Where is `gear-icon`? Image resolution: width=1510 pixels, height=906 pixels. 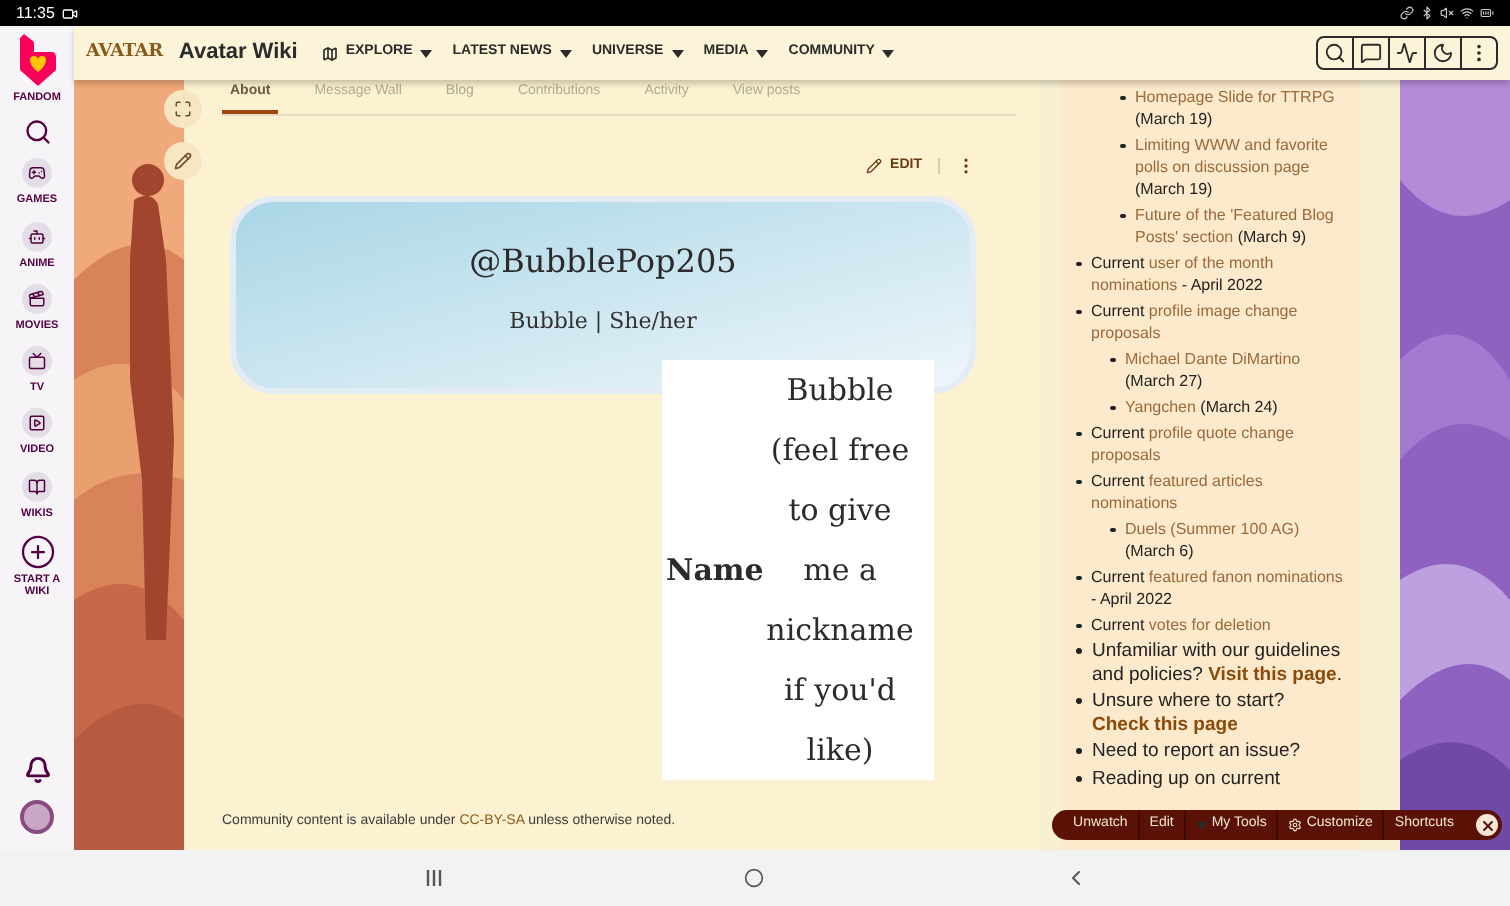
gear-icon is located at coordinates (1295, 825).